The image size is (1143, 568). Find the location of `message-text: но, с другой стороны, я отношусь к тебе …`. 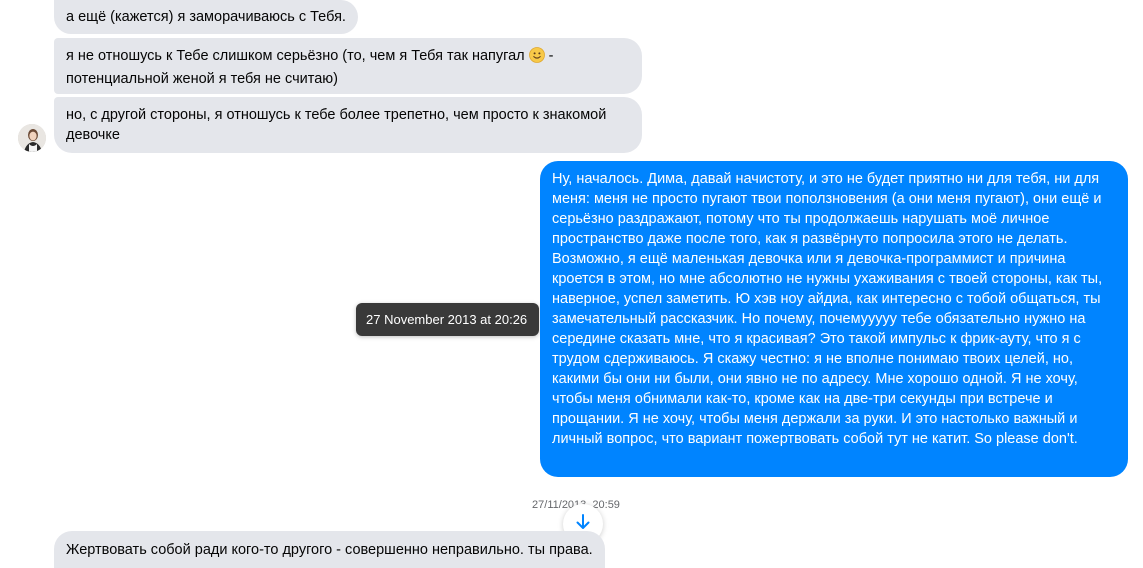

message-text: но, с другой стороны, я отношусь к тебе … is located at coordinates (336, 125).